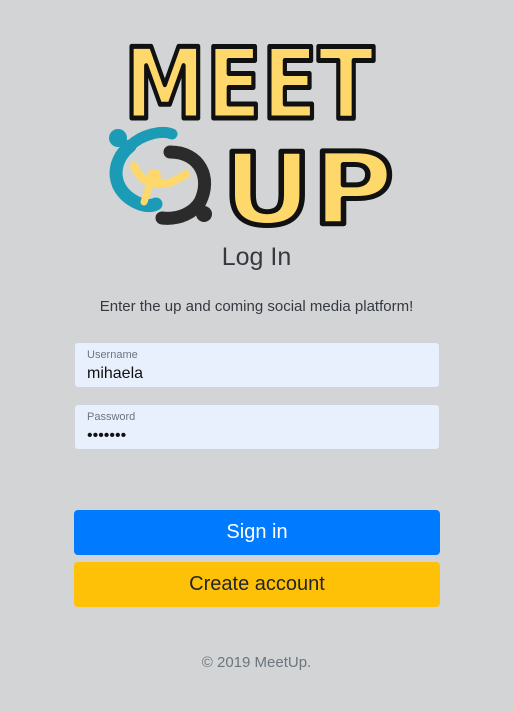  Describe the element at coordinates (160, 176) in the screenshot. I see `community-emblem-icon` at that location.